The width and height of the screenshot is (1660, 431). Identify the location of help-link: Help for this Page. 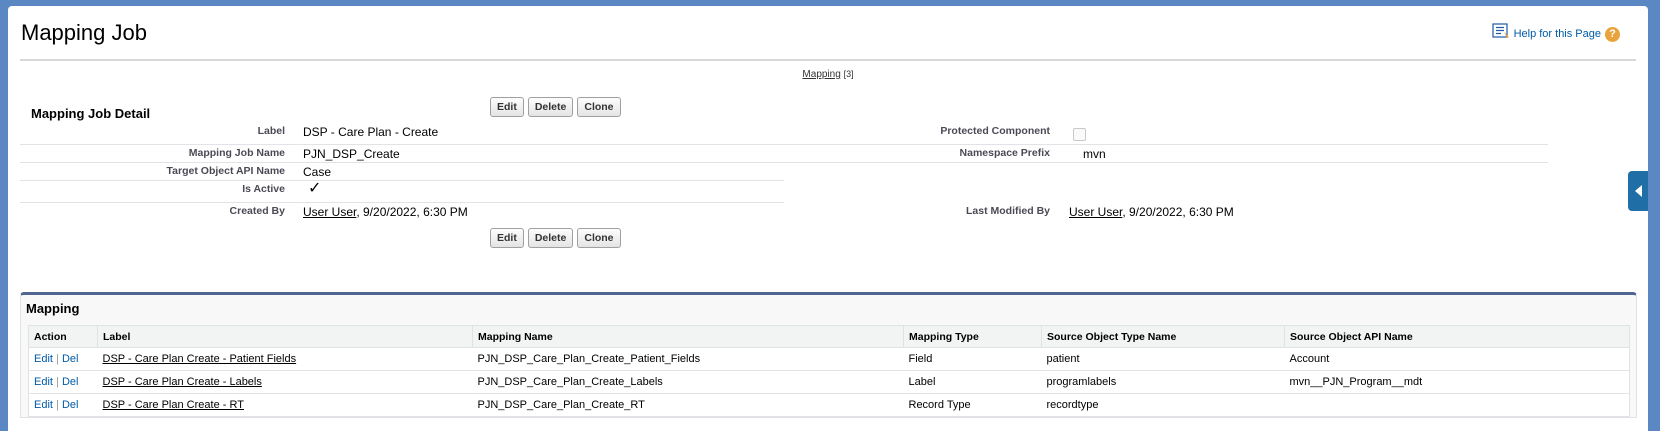
(1557, 34).